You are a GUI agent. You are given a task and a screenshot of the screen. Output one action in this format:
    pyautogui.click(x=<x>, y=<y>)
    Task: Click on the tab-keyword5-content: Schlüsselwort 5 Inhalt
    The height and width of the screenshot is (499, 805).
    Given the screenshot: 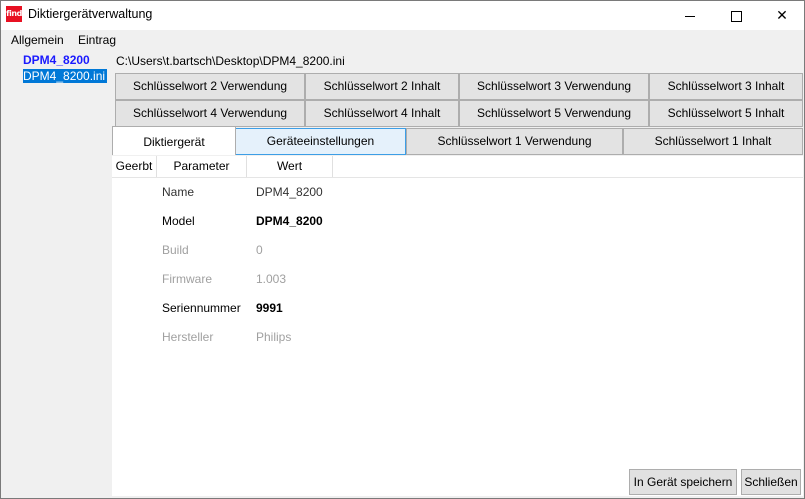 What is the action you would take?
    pyautogui.click(x=726, y=113)
    